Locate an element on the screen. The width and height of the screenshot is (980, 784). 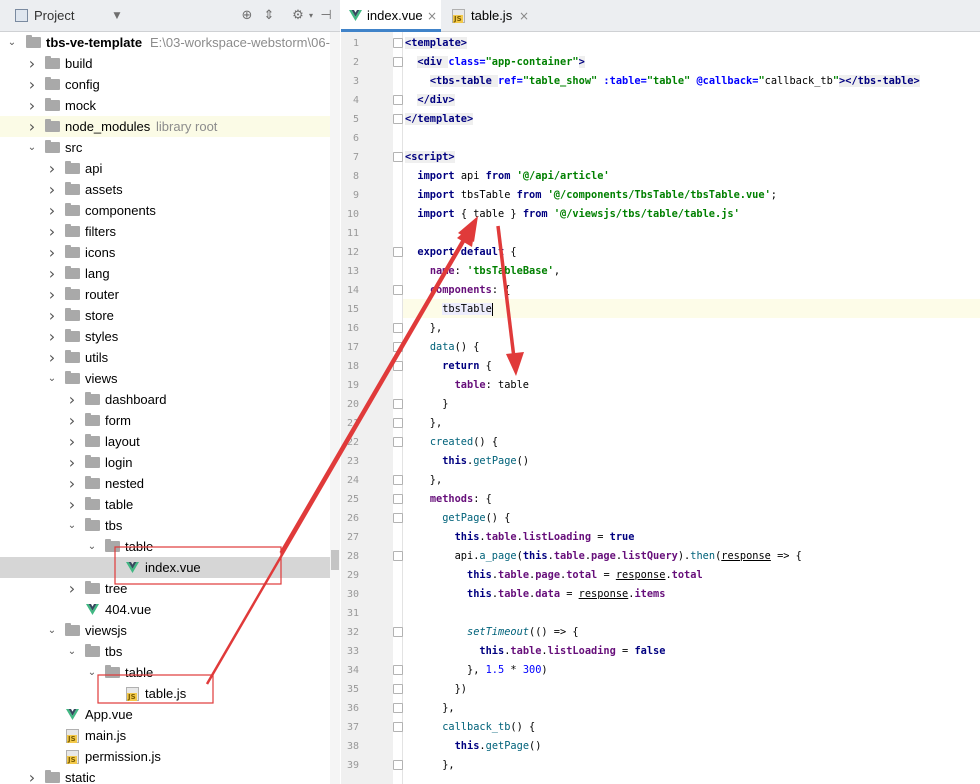
collapse-all-icon: ⇕ is located at coordinates (269, 16).